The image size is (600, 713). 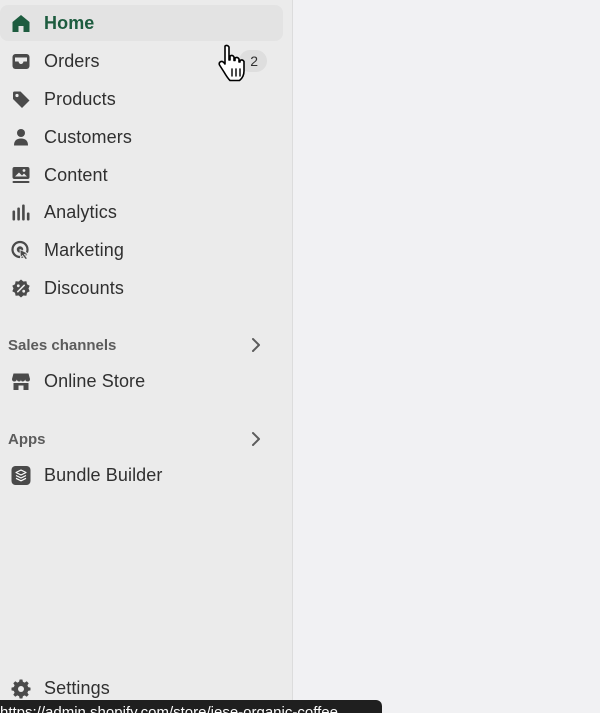 I want to click on sidebar-item-bundle-builder: Bundle Builder, so click(x=141, y=475).